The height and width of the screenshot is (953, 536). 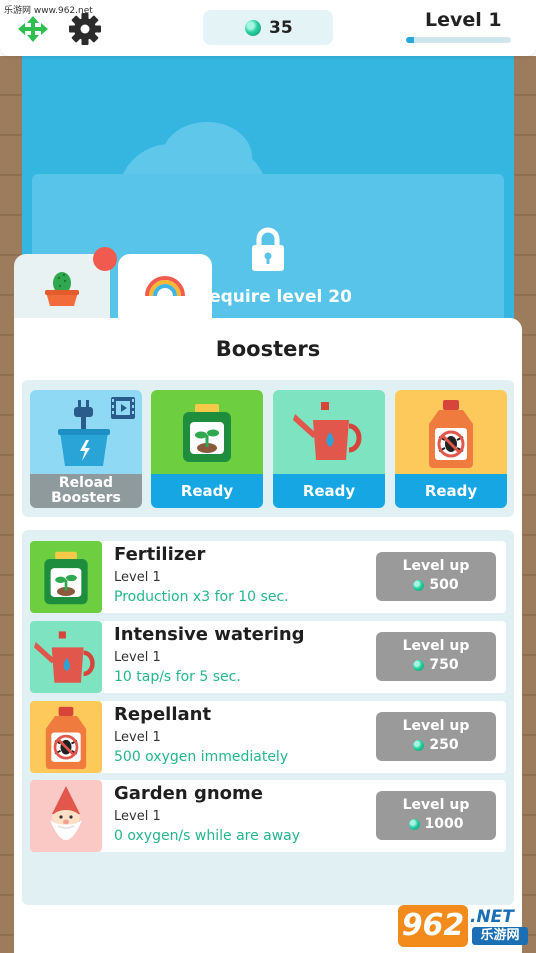 What do you see at coordinates (458, 40) in the screenshot?
I see `level-progress-bar` at bounding box center [458, 40].